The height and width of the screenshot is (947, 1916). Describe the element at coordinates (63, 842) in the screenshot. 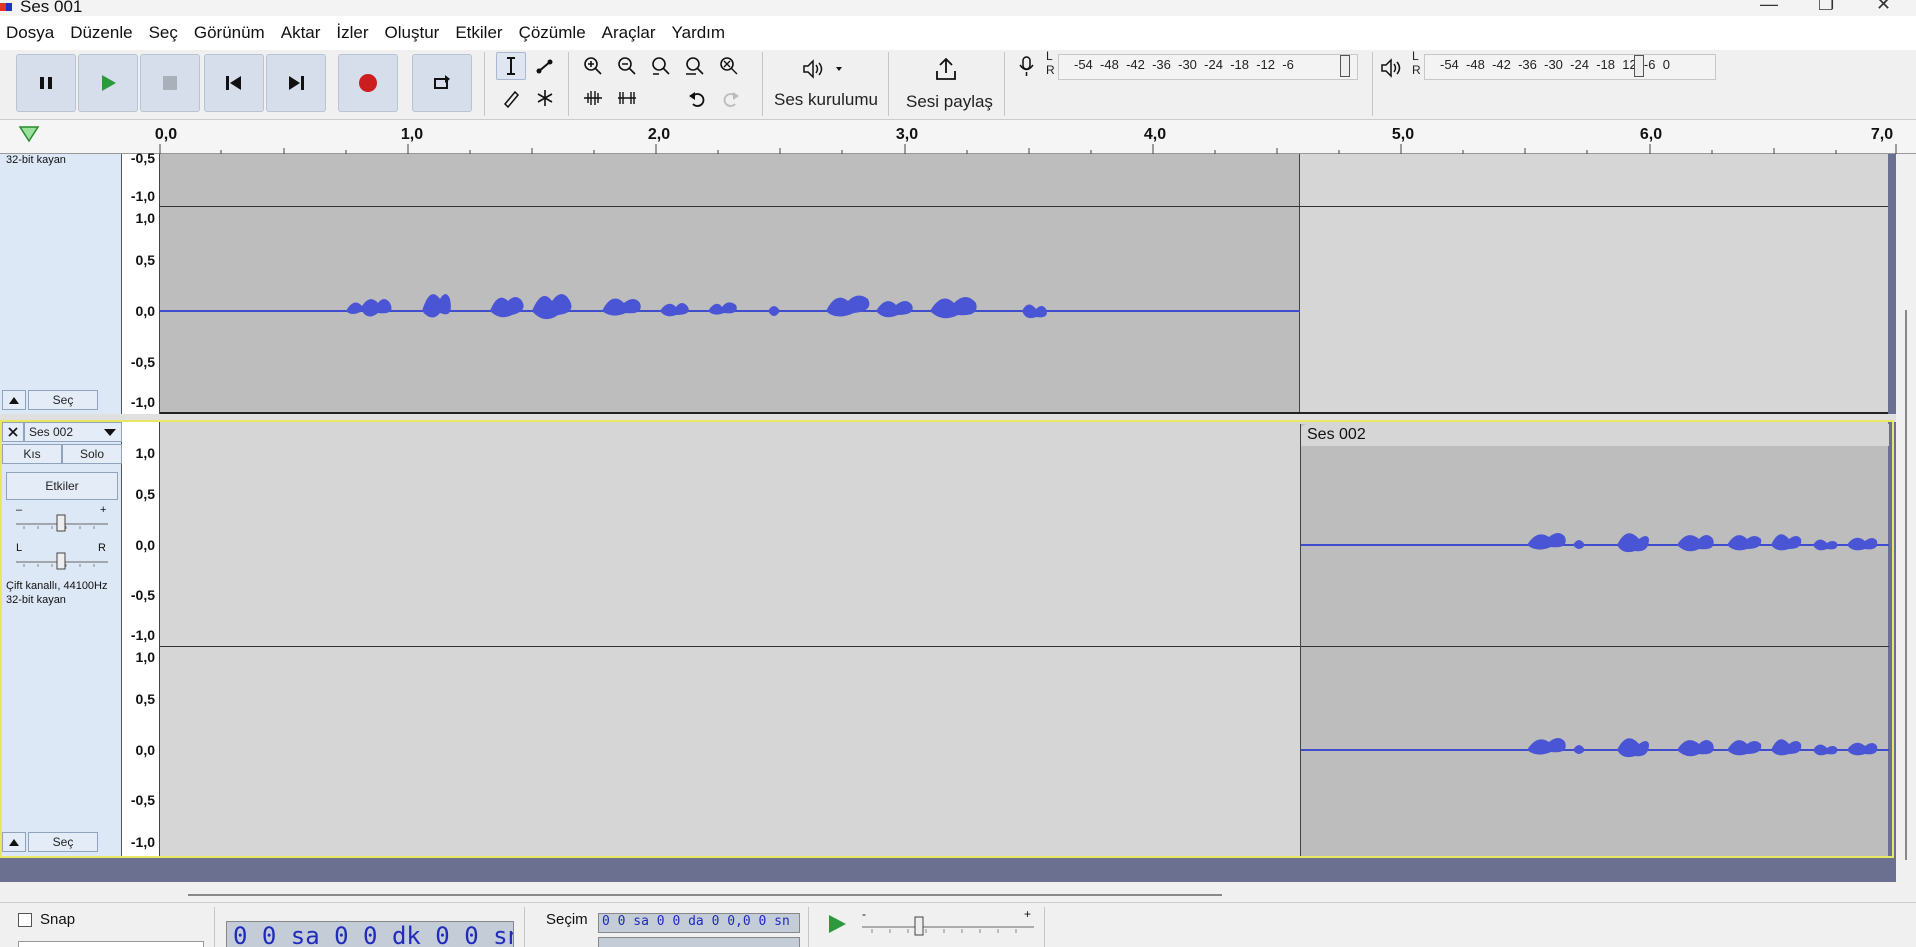

I see `track2-select-button: Seç` at that location.